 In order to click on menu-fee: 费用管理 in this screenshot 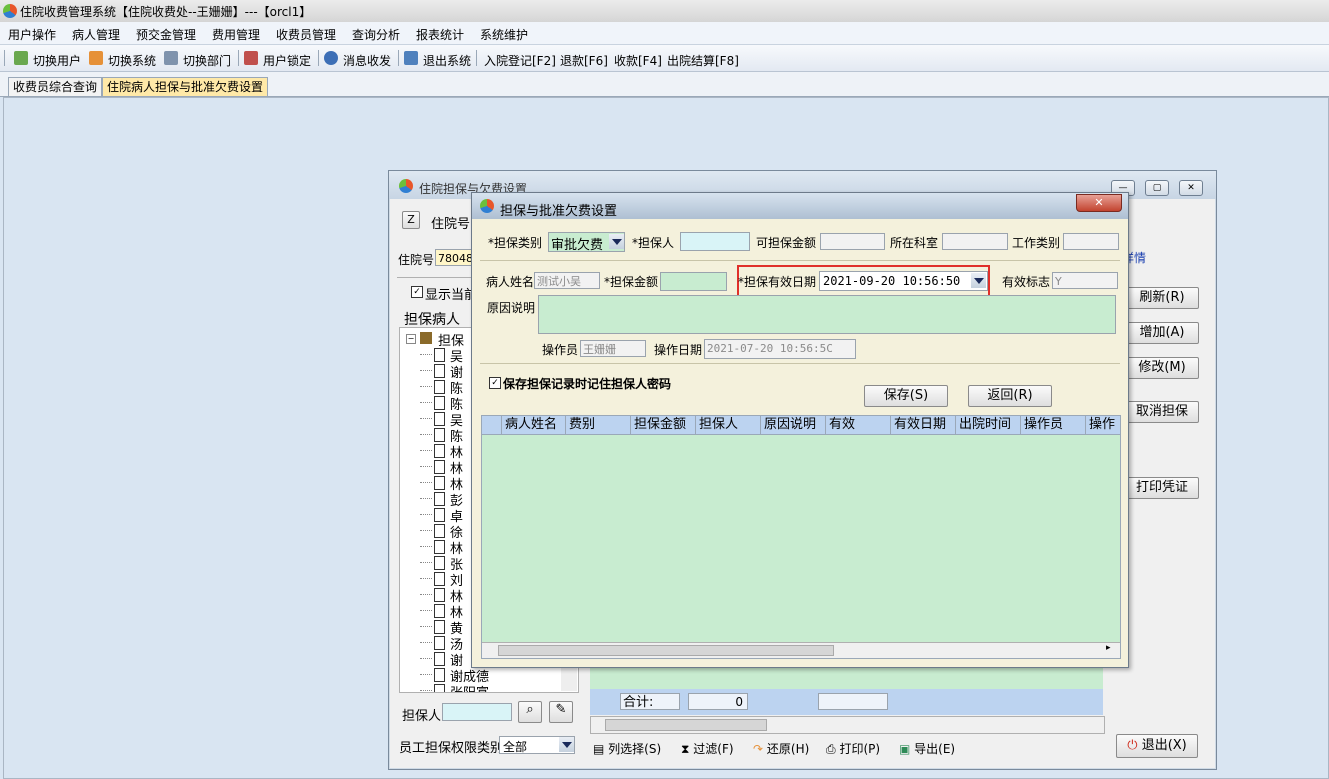, I will do `click(236, 34)`.